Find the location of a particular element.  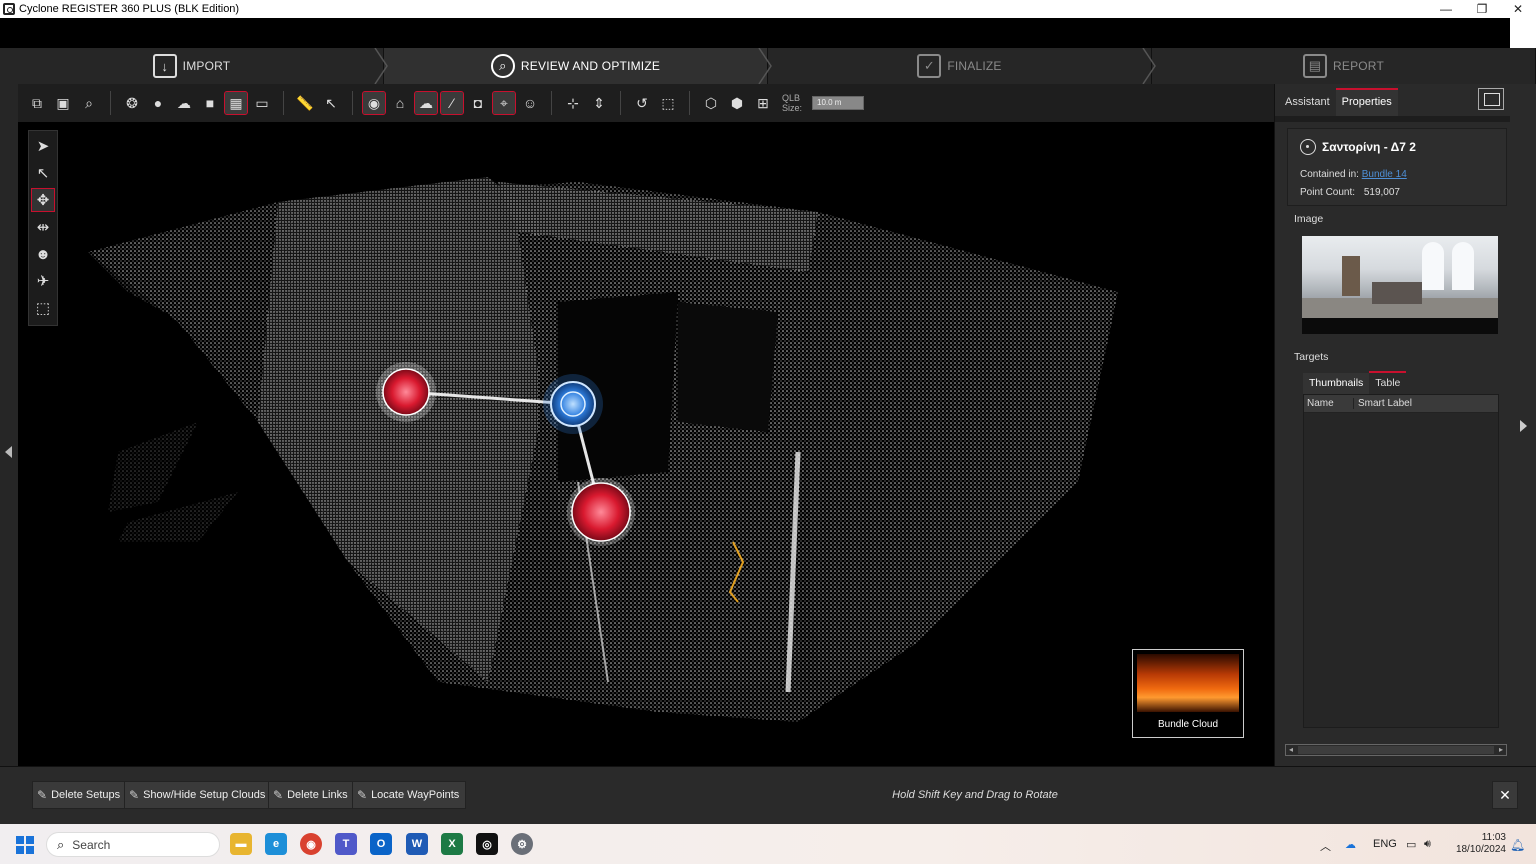

tab-thumbnails: Thumbnails is located at coordinates (1336, 383).